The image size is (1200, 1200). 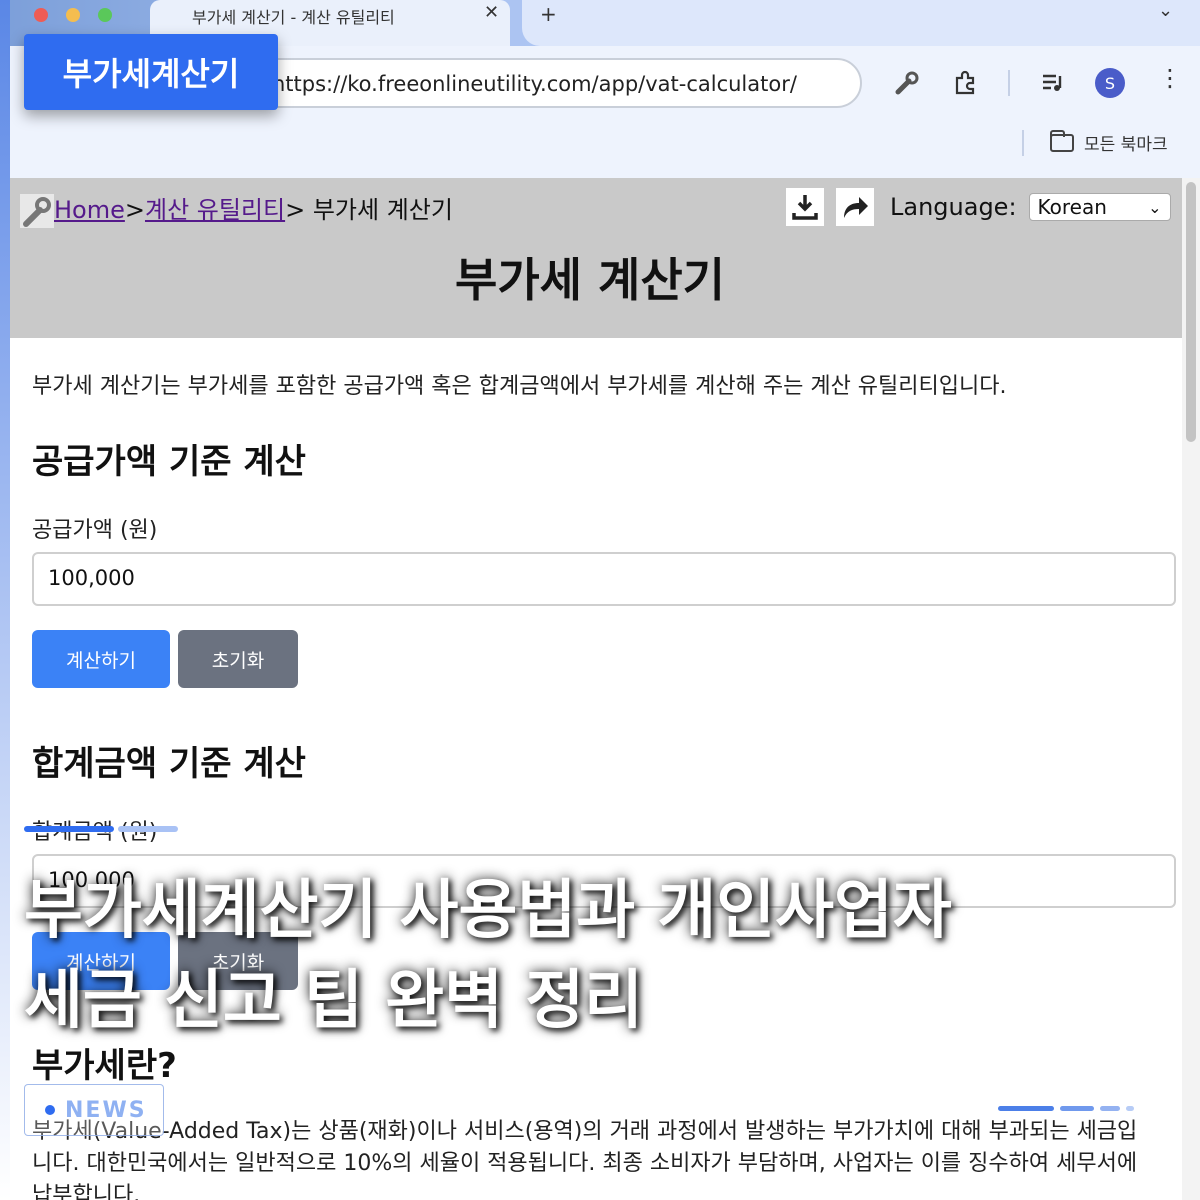 What do you see at coordinates (965, 83) in the screenshot?
I see `extensions-icon` at bounding box center [965, 83].